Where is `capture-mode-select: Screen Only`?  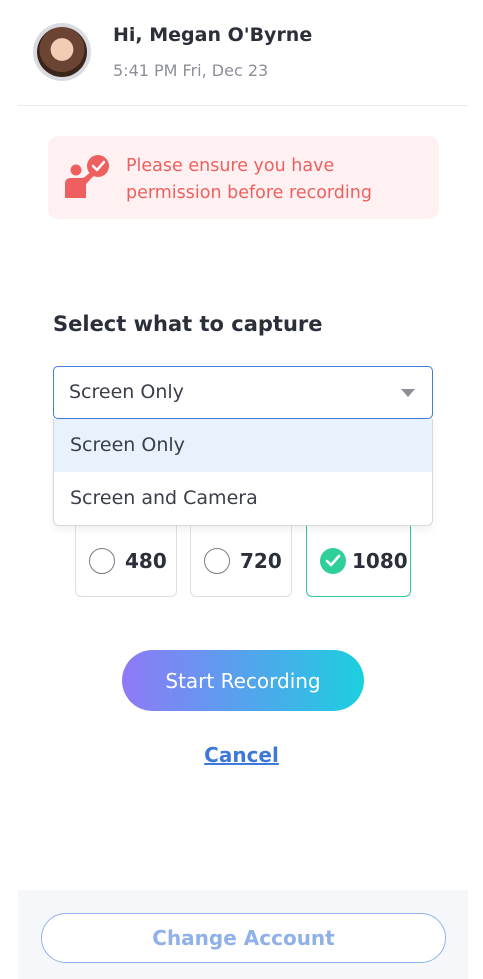
capture-mode-select: Screen Only is located at coordinates (243, 392).